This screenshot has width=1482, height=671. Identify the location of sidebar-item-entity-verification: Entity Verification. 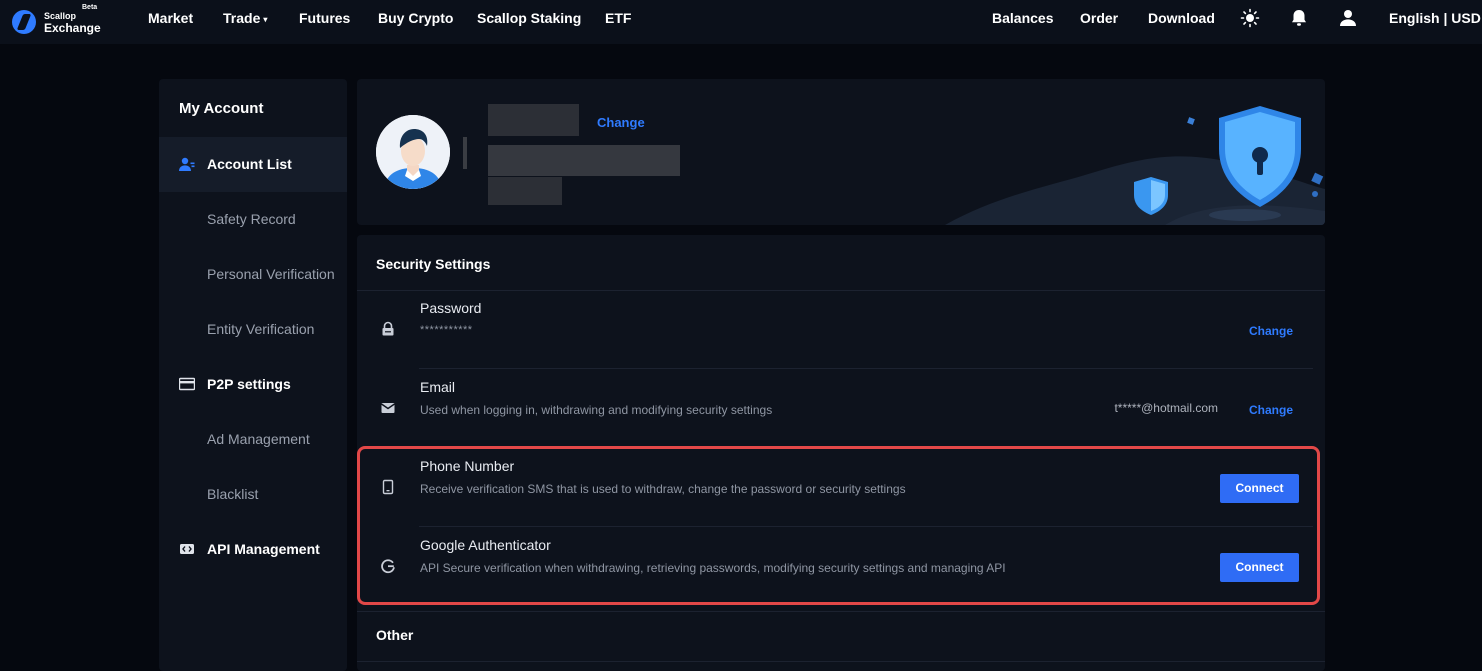
(253, 329).